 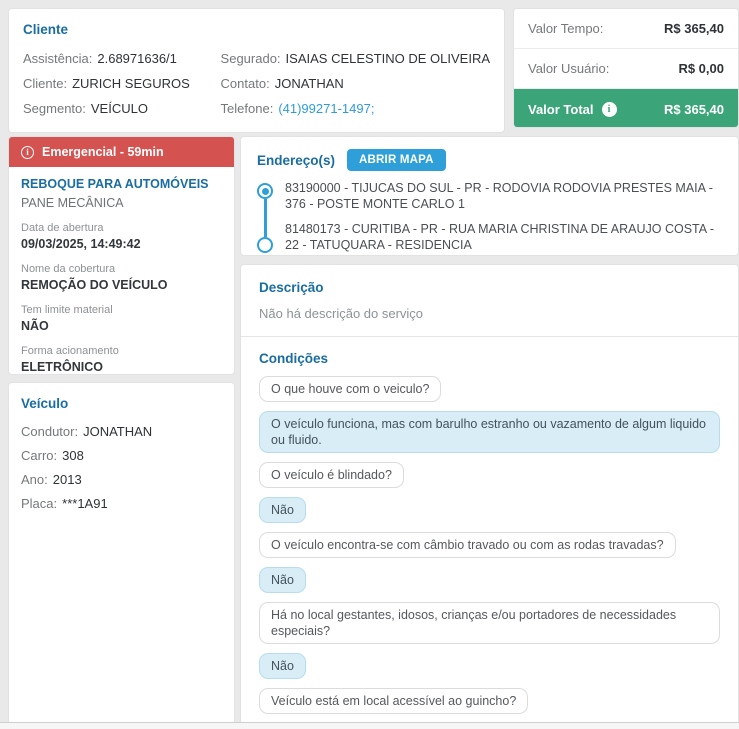 What do you see at coordinates (39, 503) in the screenshot?
I see `plate-label: Placa:` at bounding box center [39, 503].